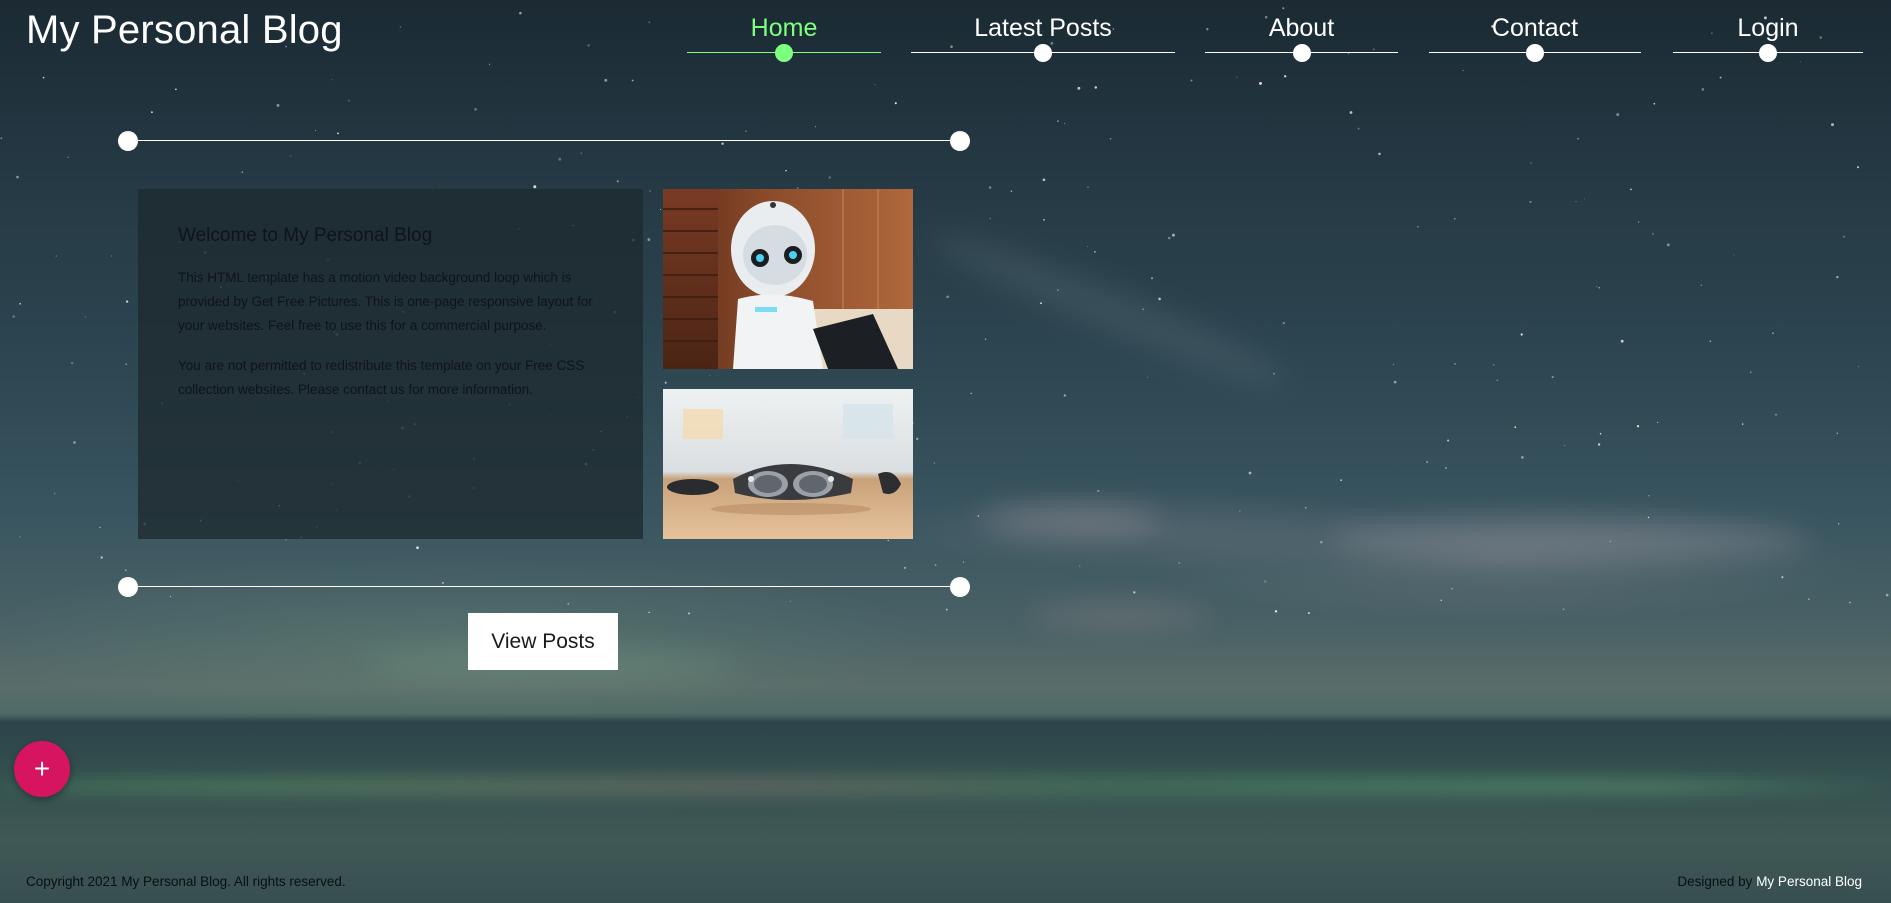 The width and height of the screenshot is (1891, 903). I want to click on nav-item-login: Login, so click(1768, 39).